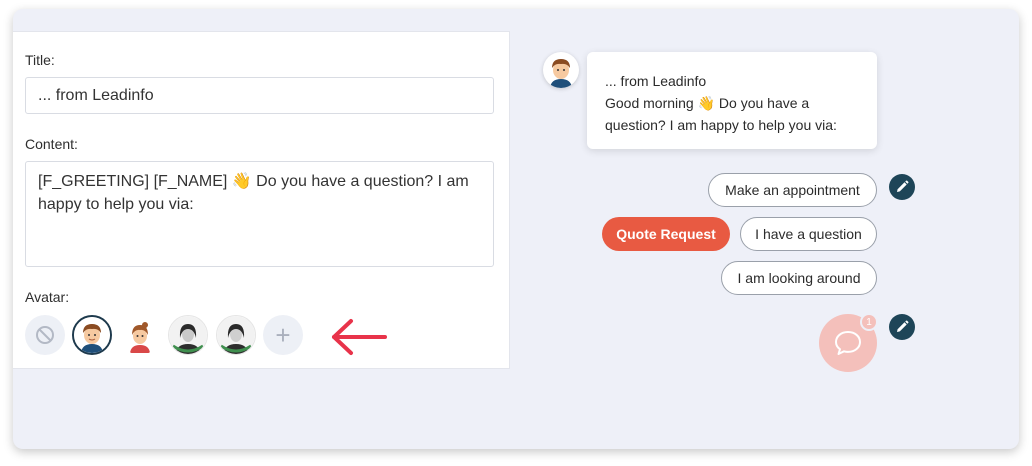 This screenshot has height=466, width=1032. What do you see at coordinates (902, 327) in the screenshot?
I see `edit-launcher-pencil-icon` at bounding box center [902, 327].